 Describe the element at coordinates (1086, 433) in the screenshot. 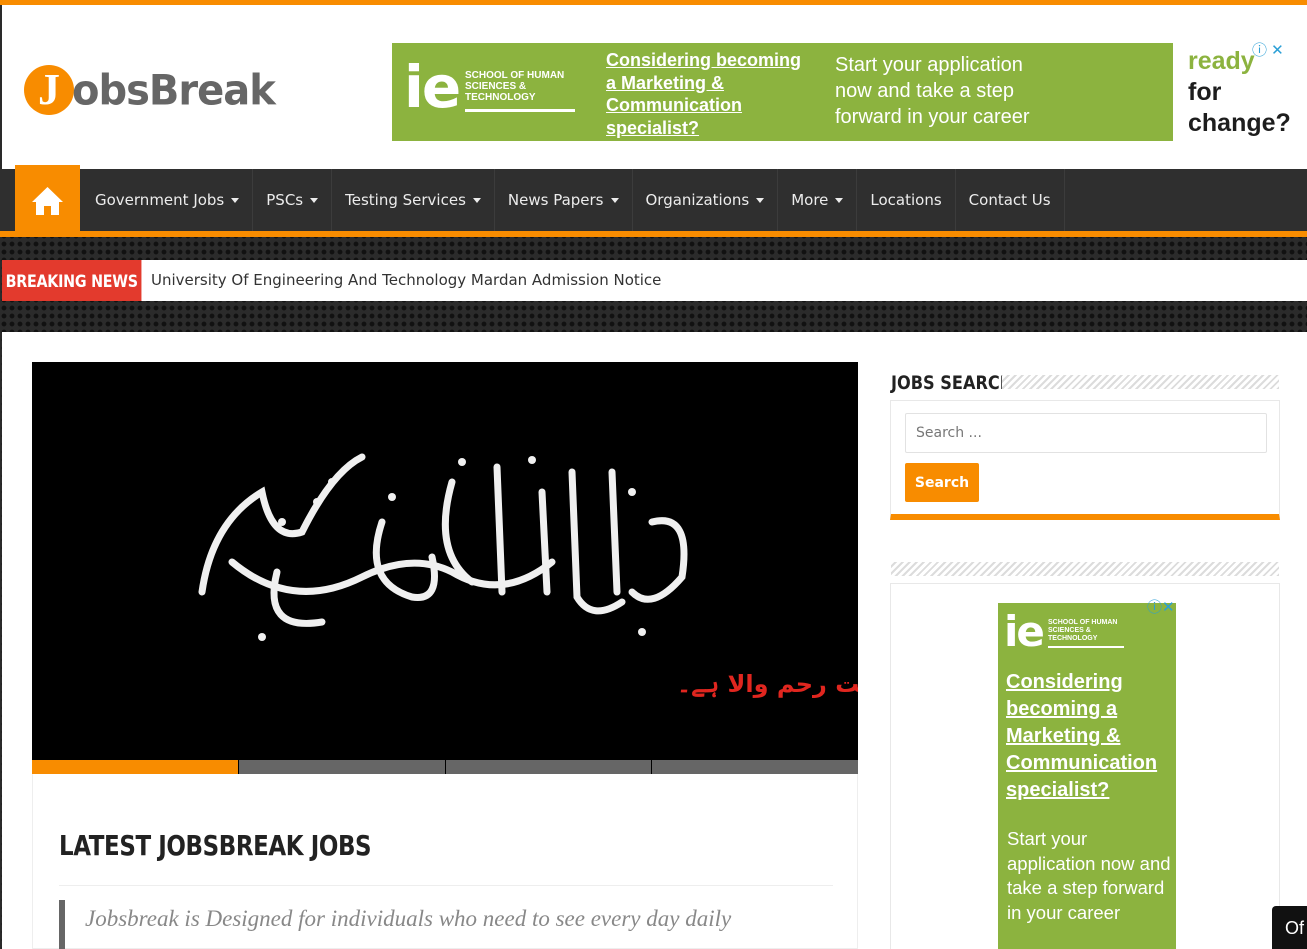

I see `search-input` at that location.